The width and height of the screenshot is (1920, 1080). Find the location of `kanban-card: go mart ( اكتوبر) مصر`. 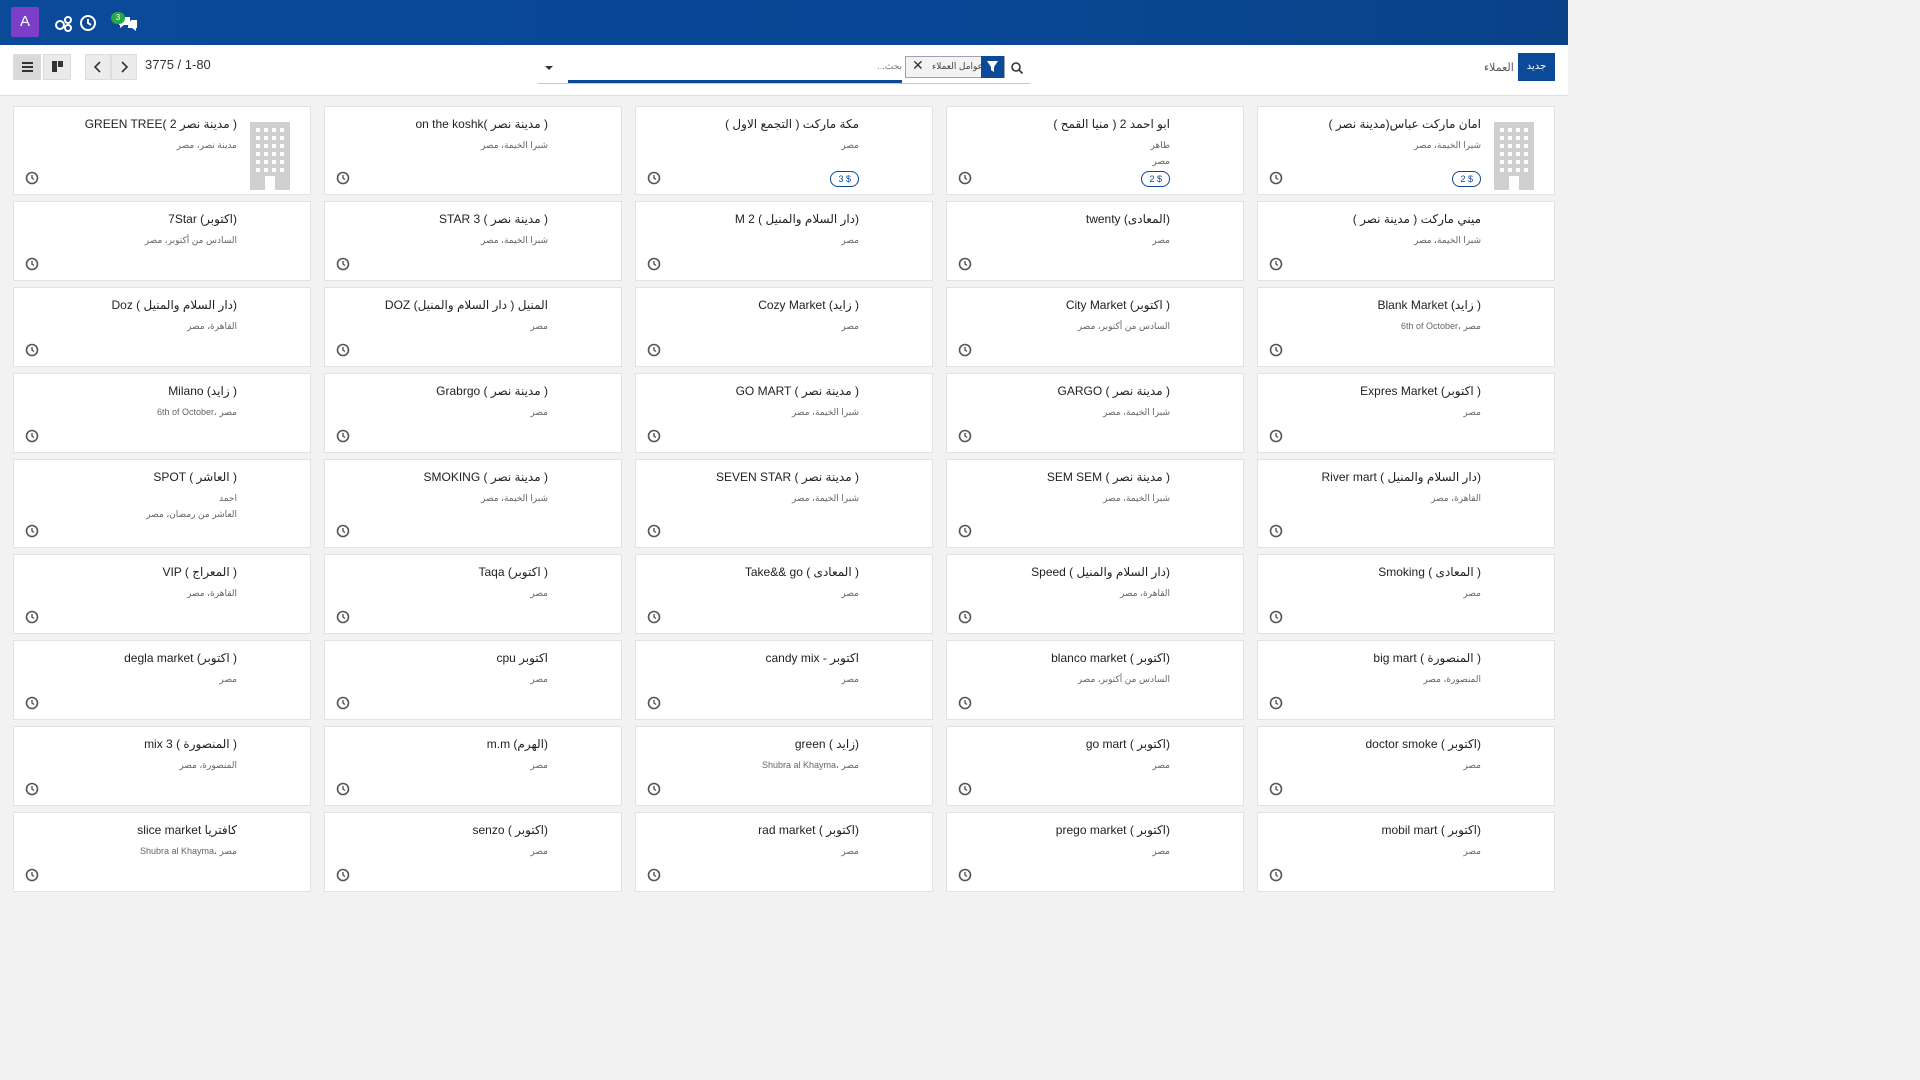

kanban-card: go mart ( اكتوبر) مصر is located at coordinates (1095, 766).